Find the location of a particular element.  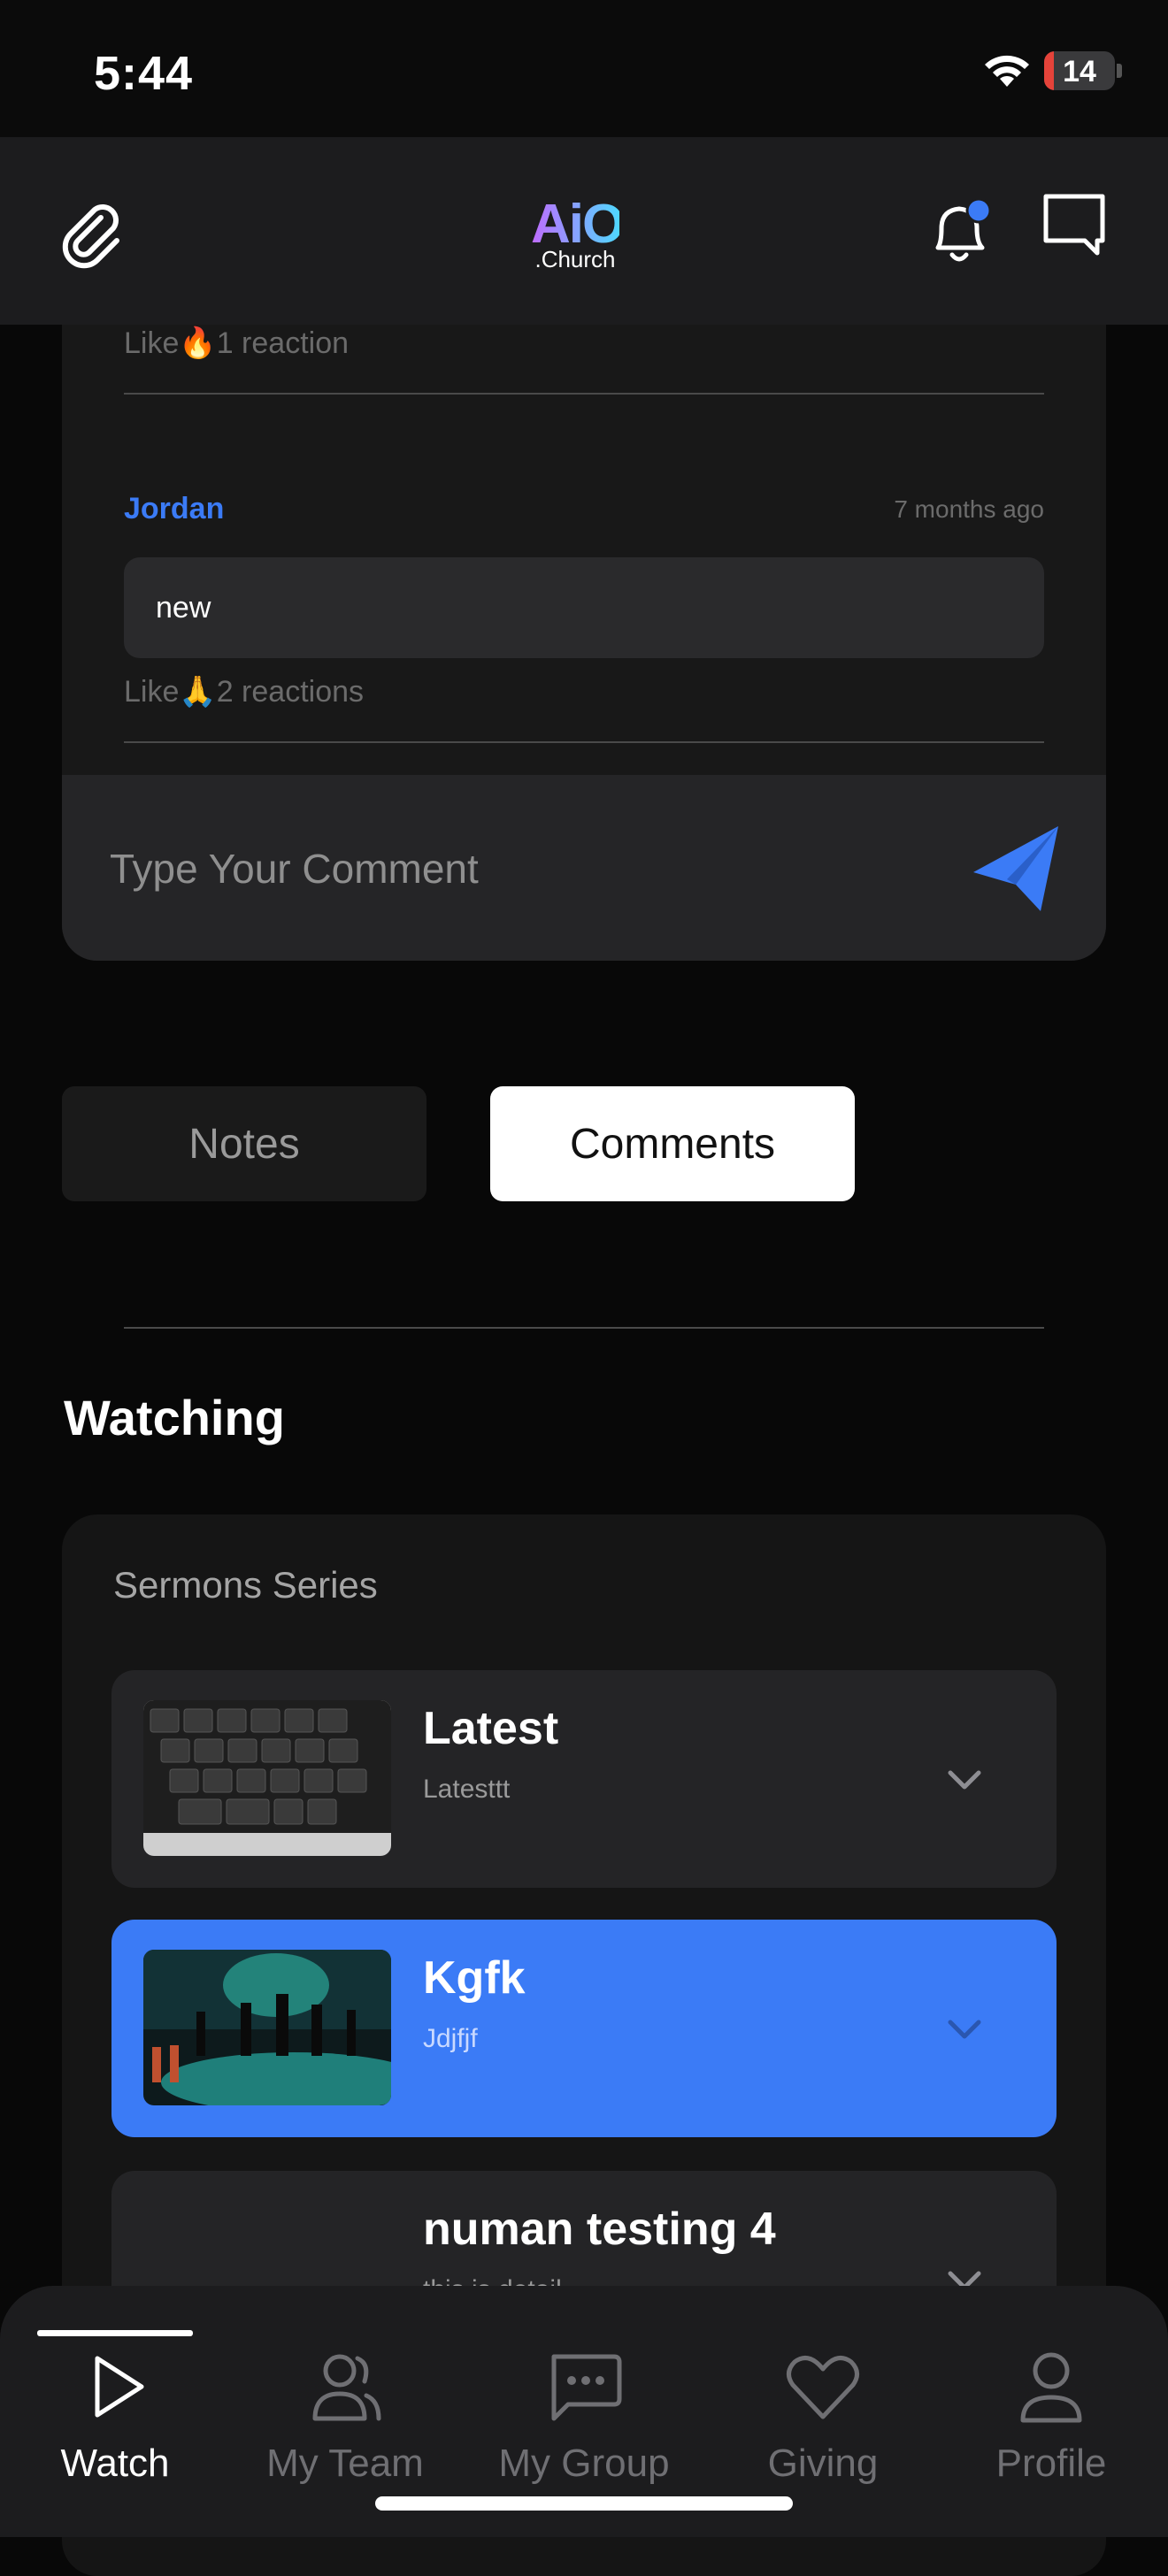

battery-icon: 14 is located at coordinates (1079, 70).